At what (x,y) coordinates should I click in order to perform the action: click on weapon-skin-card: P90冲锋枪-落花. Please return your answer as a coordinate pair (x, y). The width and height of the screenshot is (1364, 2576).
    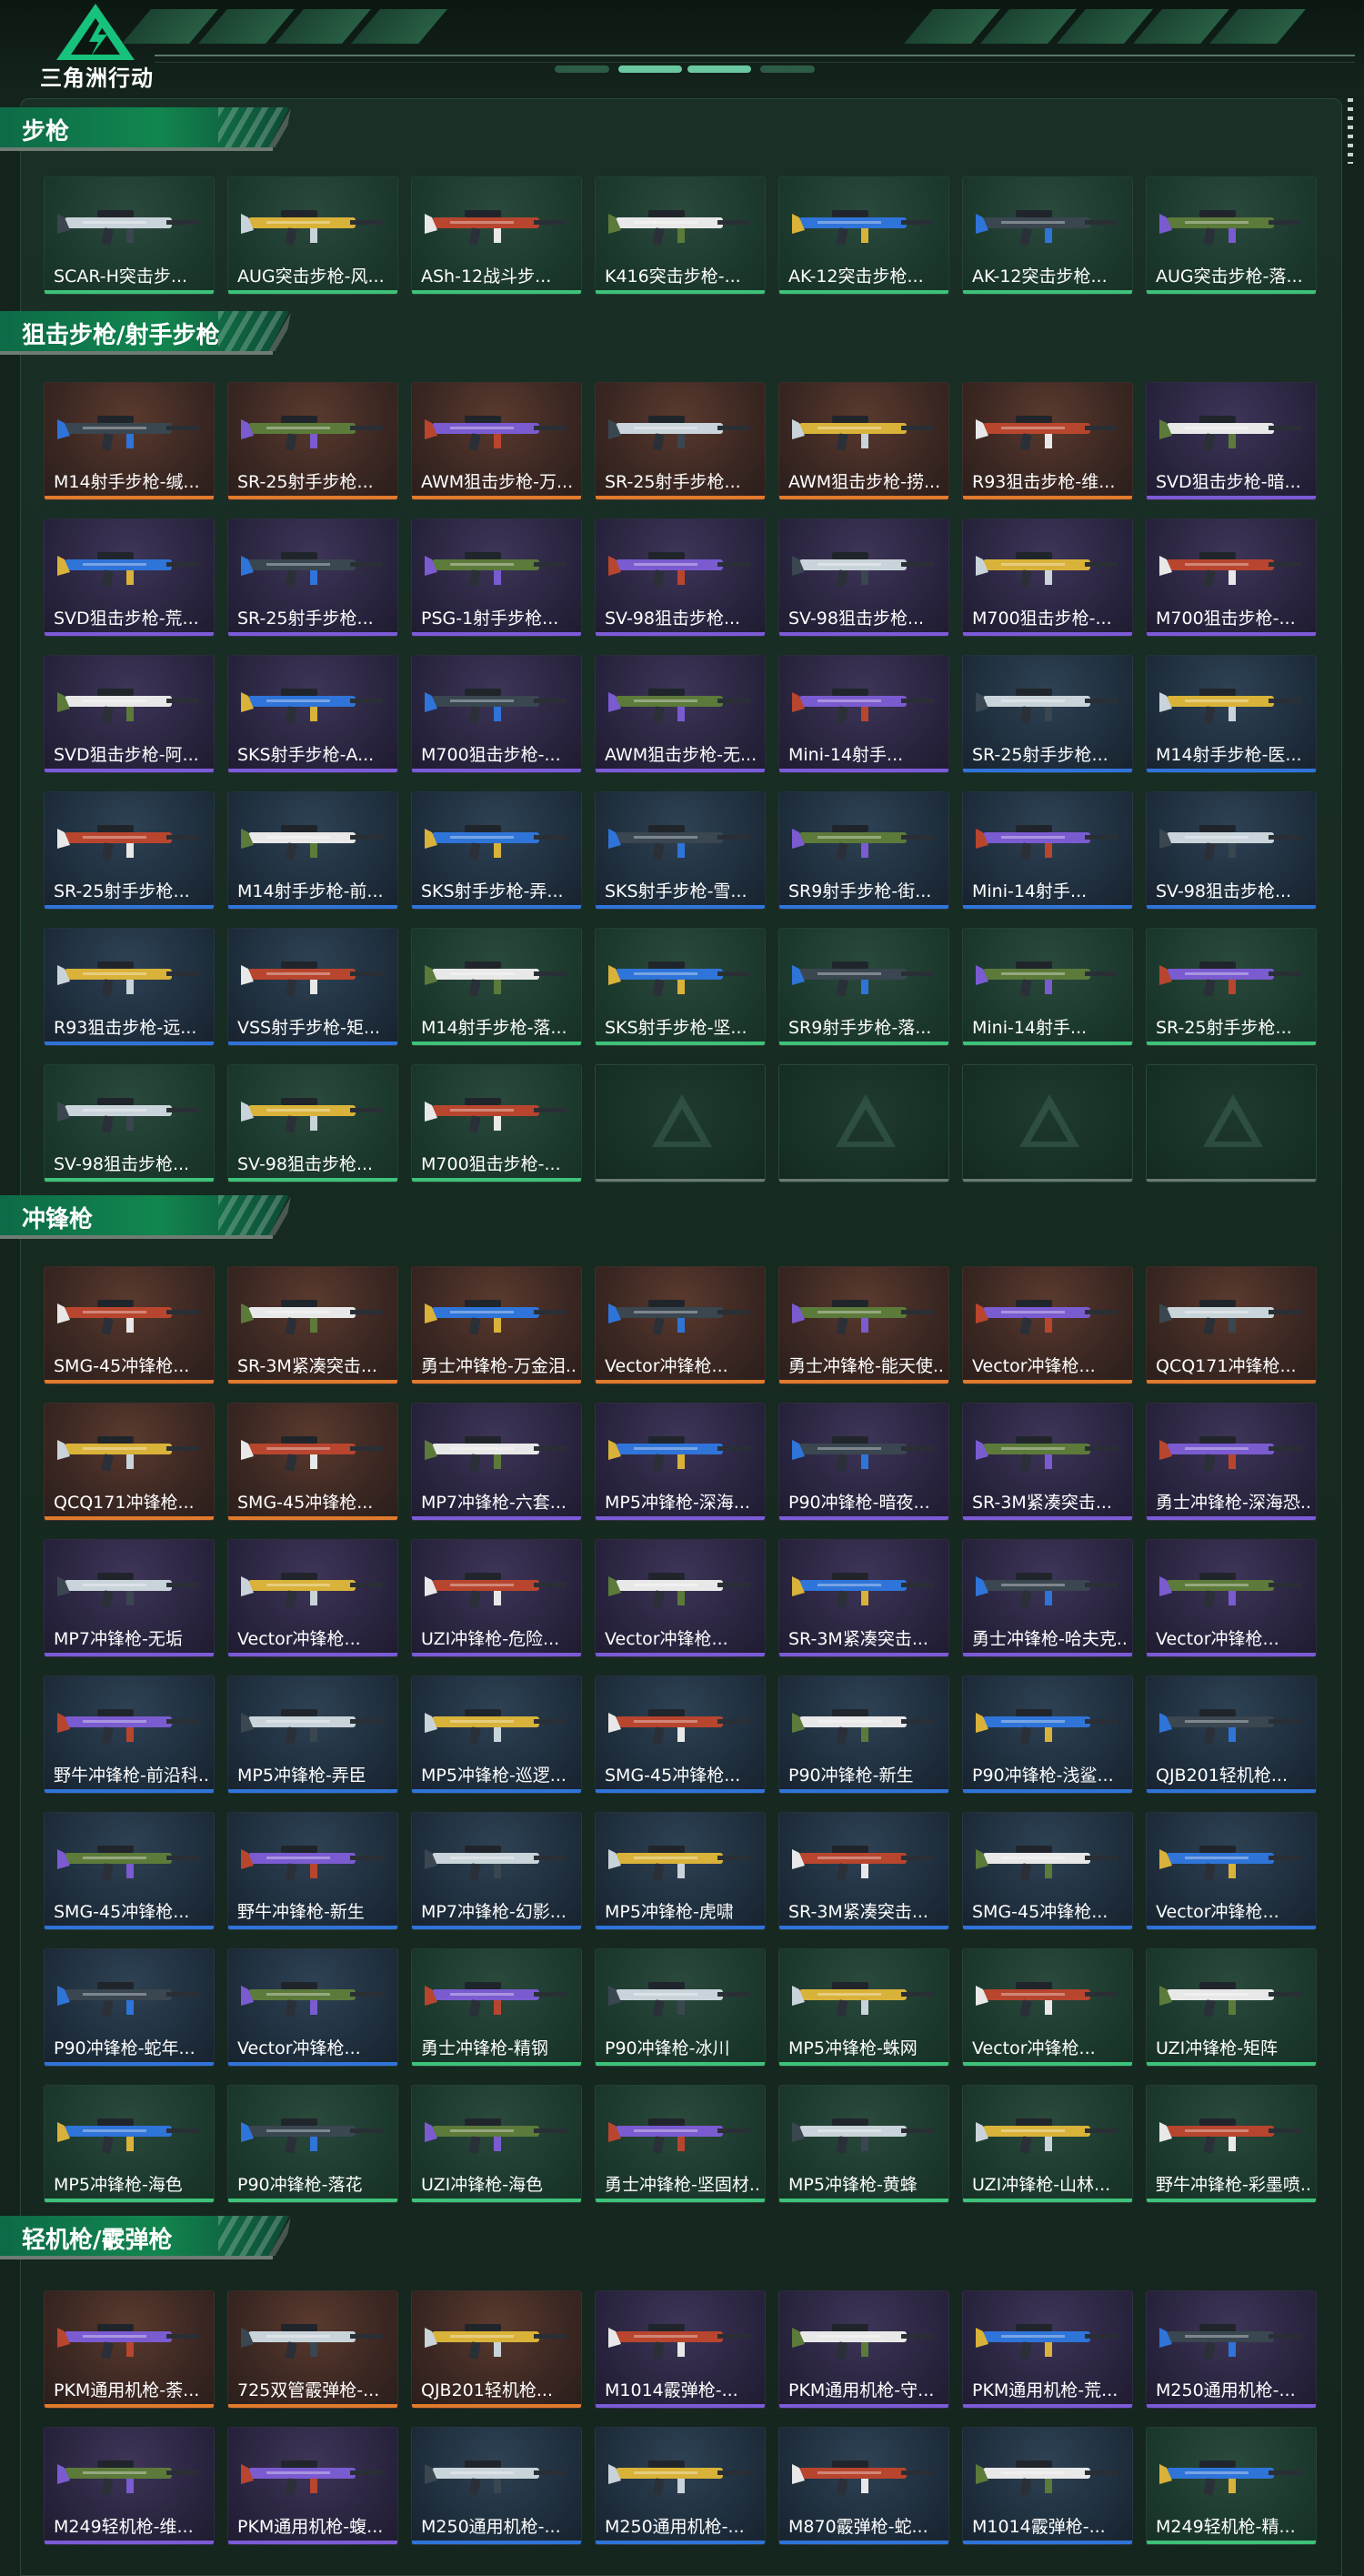
    Looking at the image, I should click on (312, 2144).